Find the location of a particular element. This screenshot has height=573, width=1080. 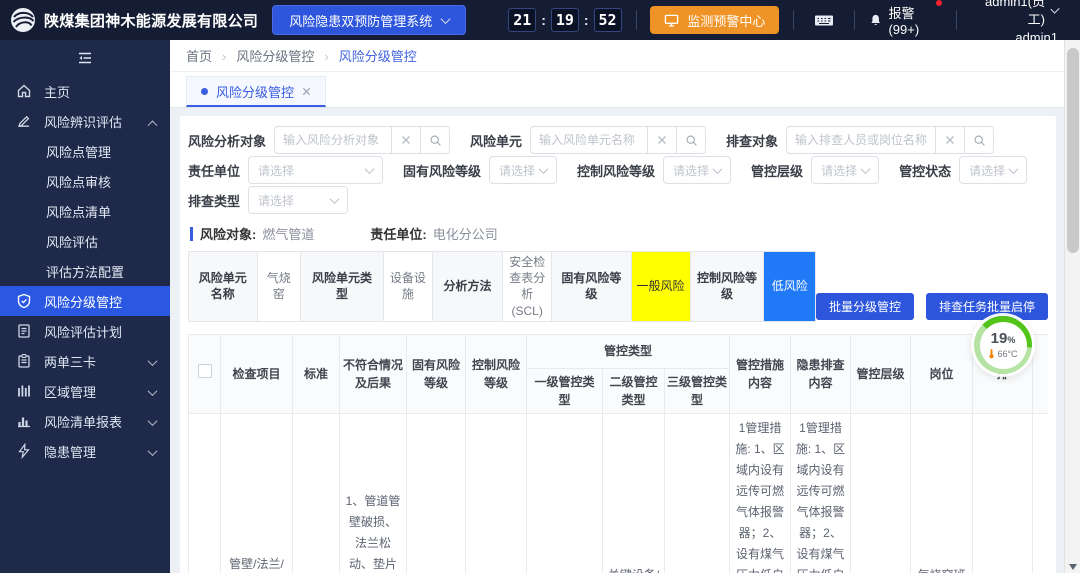

tab-bar: 风险分级管控 is located at coordinates (617, 90).